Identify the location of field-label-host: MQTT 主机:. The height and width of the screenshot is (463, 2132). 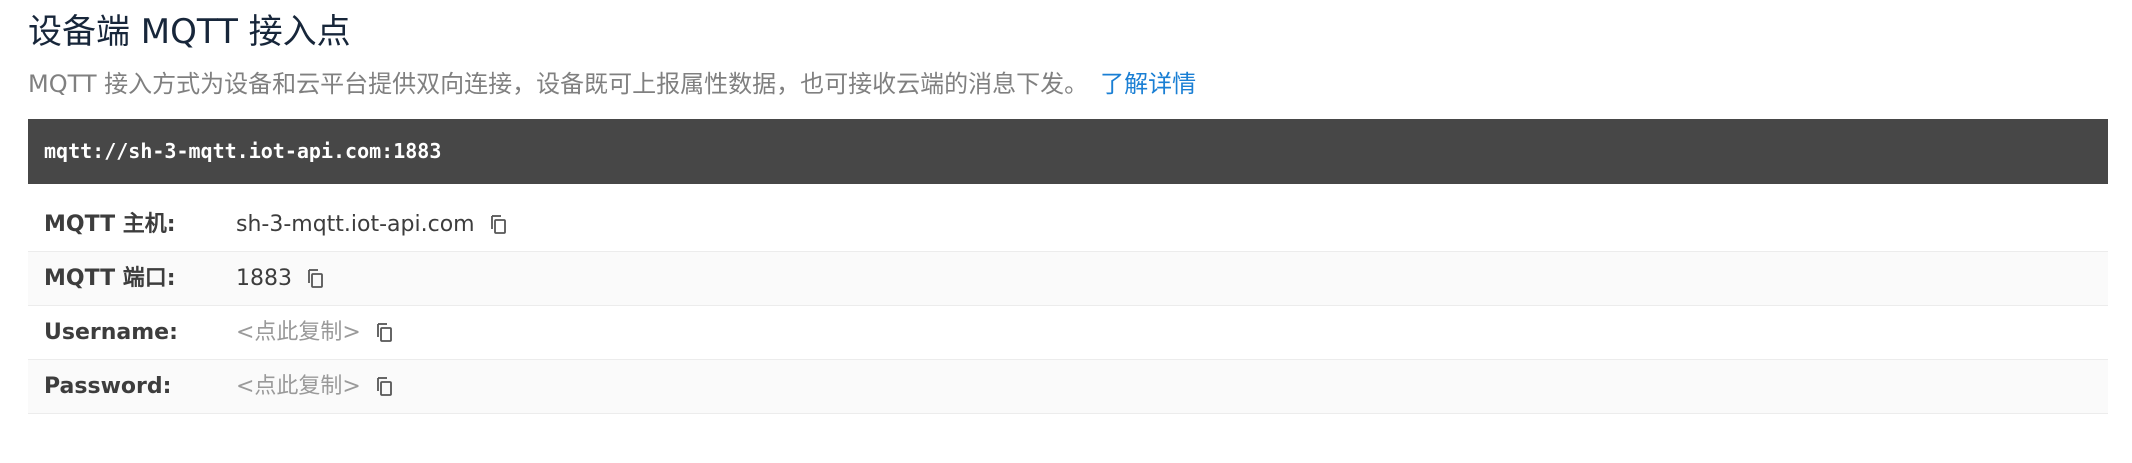
(110, 224).